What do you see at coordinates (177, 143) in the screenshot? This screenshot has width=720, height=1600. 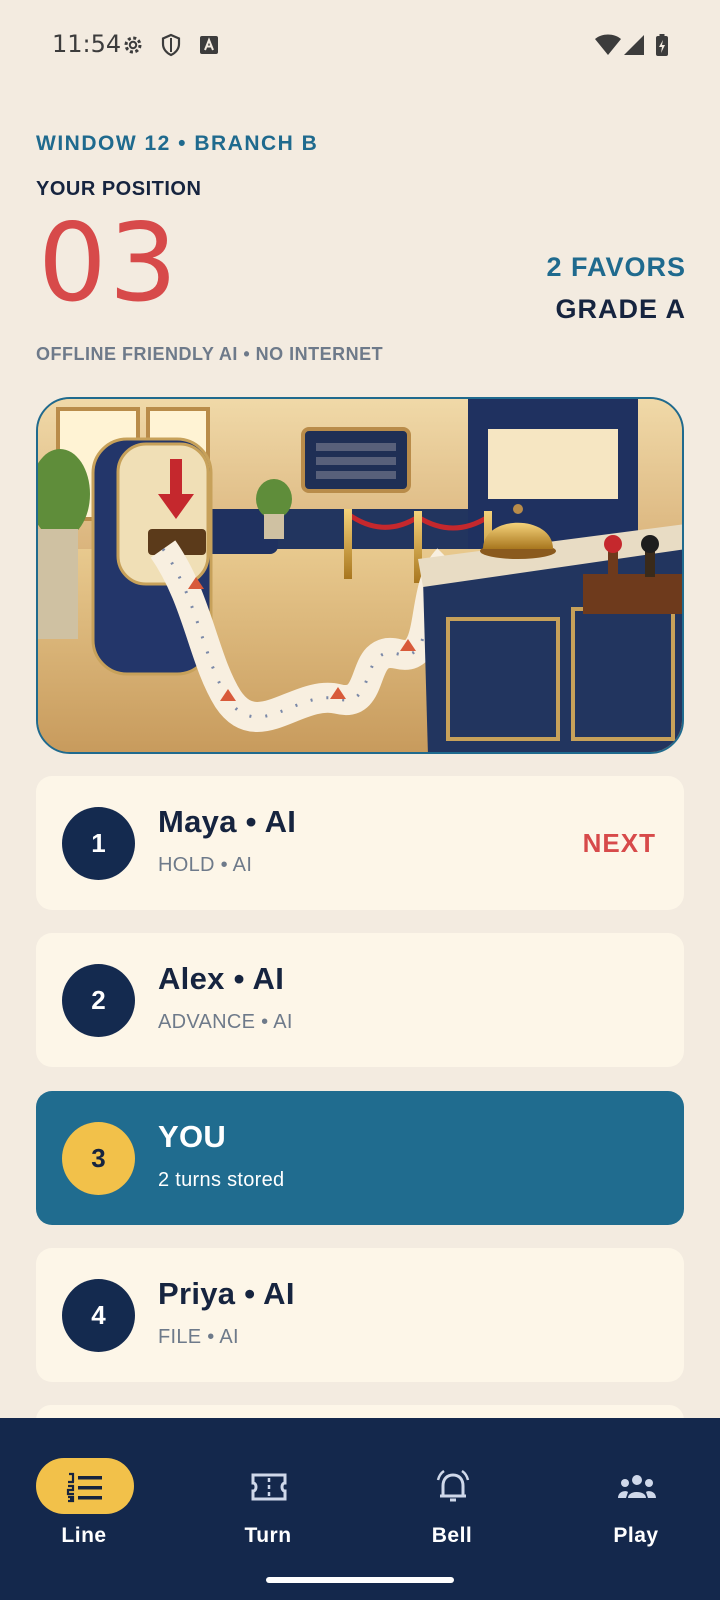 I see `window-branch-label: WINDOW 12 • BRANCH B` at bounding box center [177, 143].